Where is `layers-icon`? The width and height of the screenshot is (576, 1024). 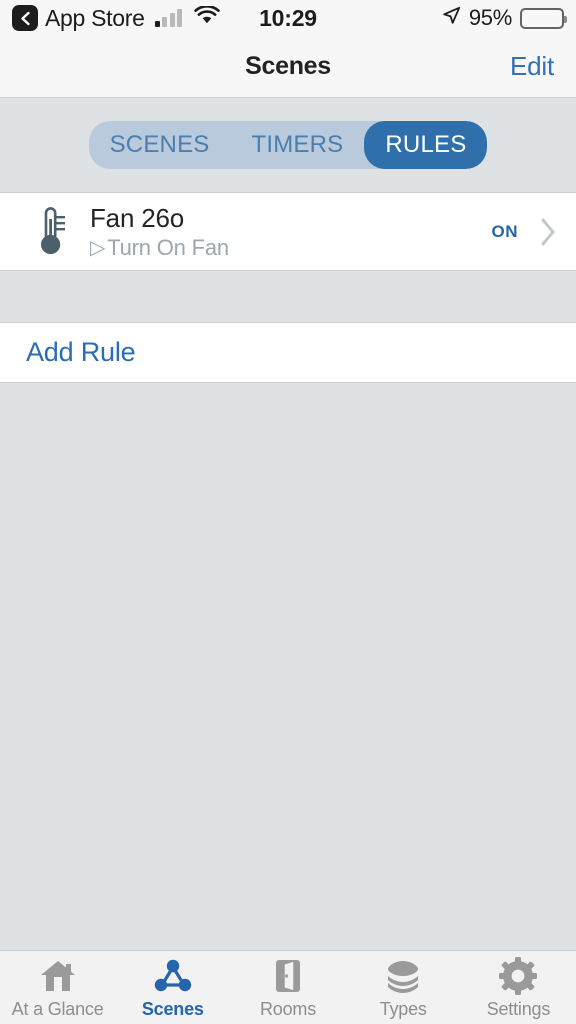 layers-icon is located at coordinates (403, 976).